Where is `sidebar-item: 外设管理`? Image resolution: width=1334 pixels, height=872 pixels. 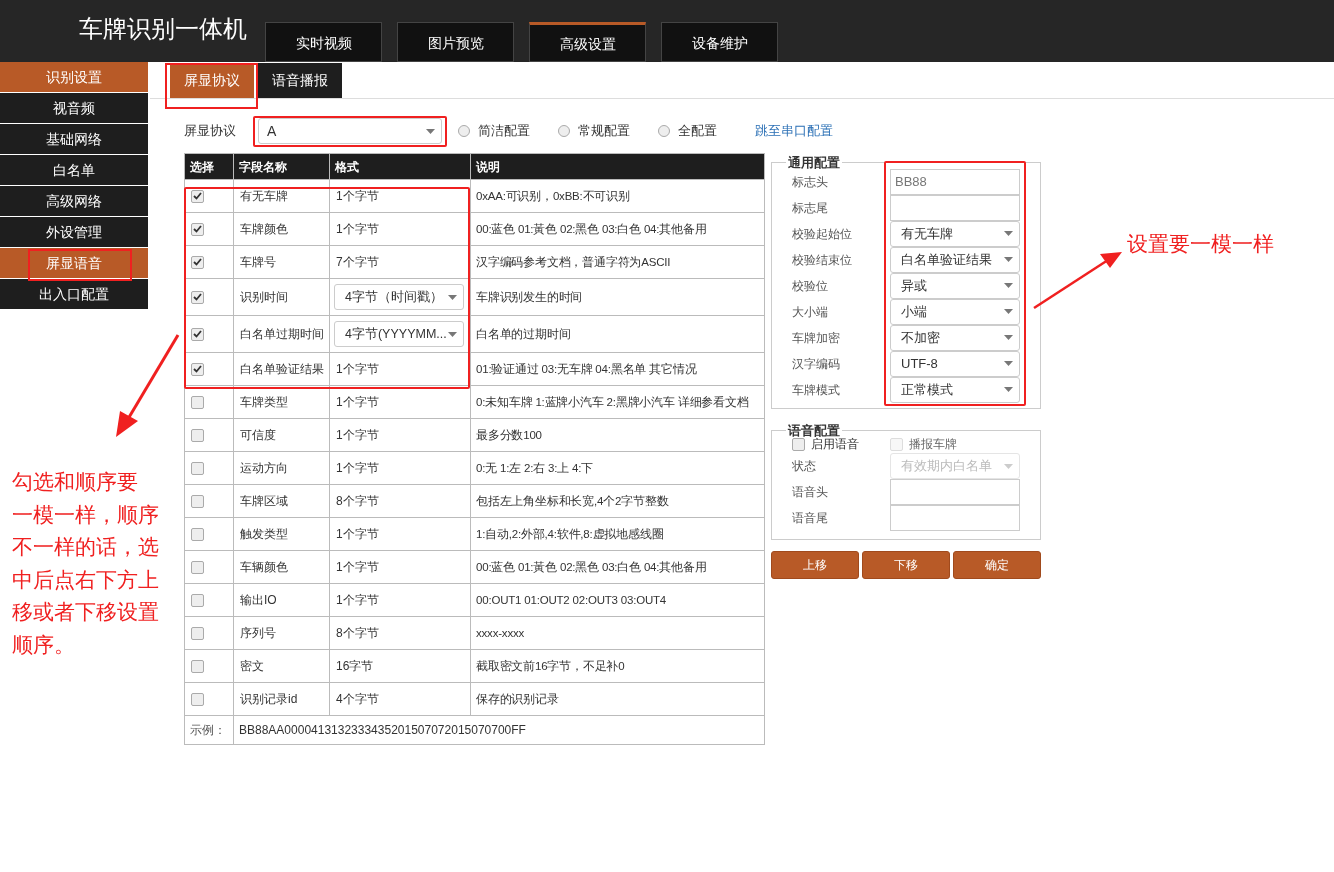
sidebar-item: 外设管理 is located at coordinates (74, 232).